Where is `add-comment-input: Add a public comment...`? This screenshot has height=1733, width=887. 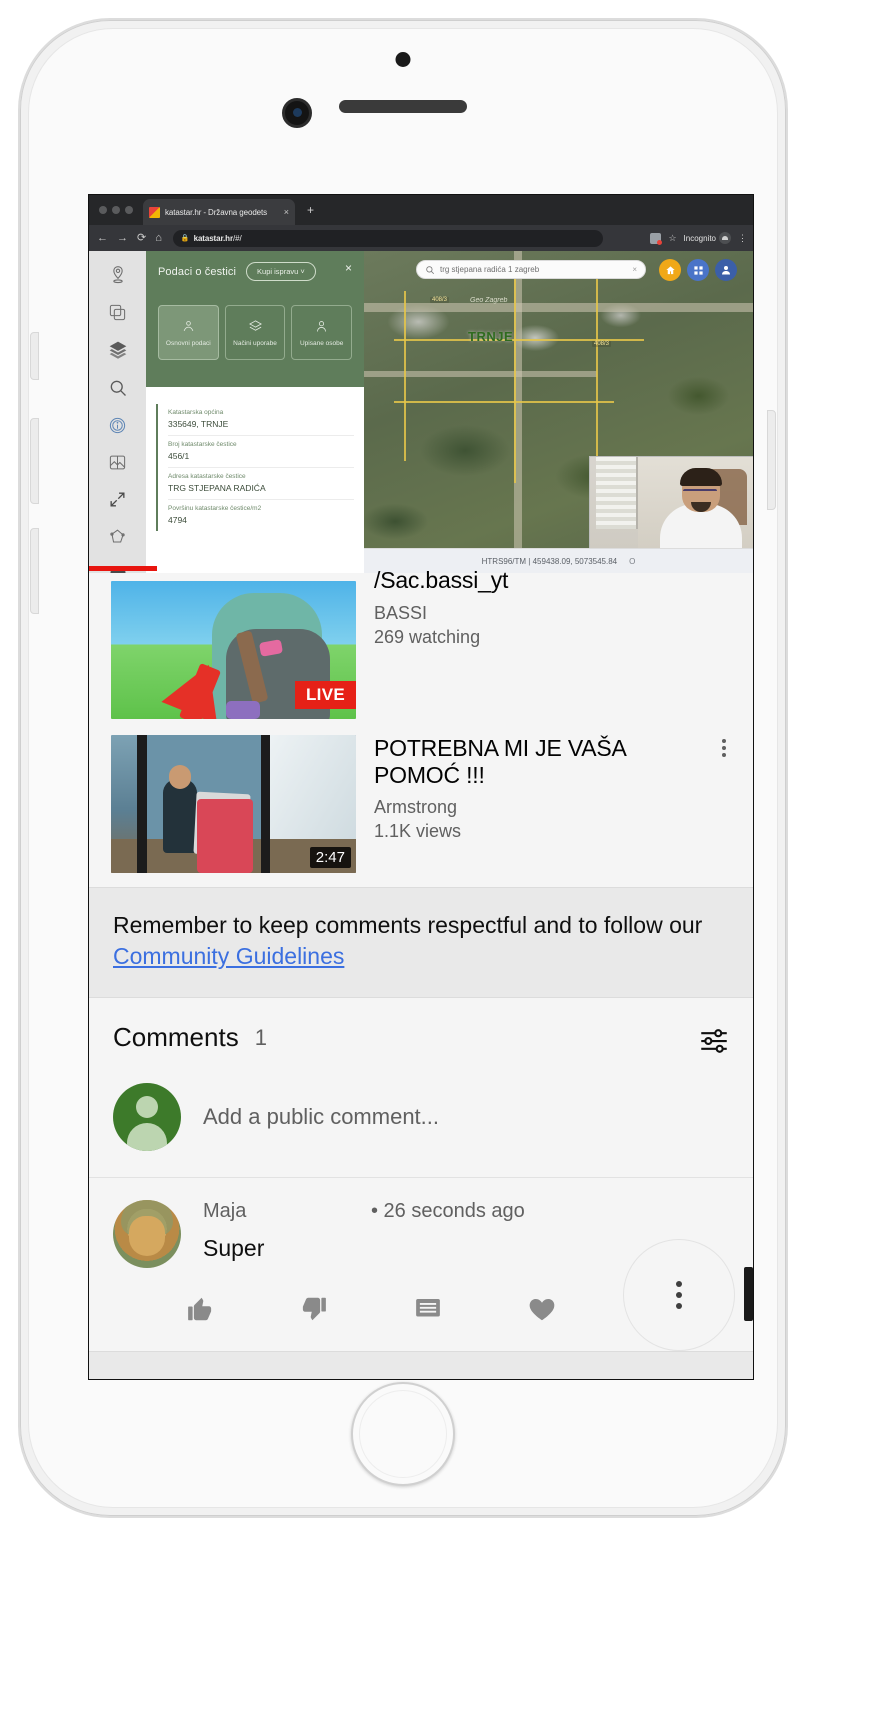
add-comment-input: Add a public comment... is located at coordinates (321, 1117).